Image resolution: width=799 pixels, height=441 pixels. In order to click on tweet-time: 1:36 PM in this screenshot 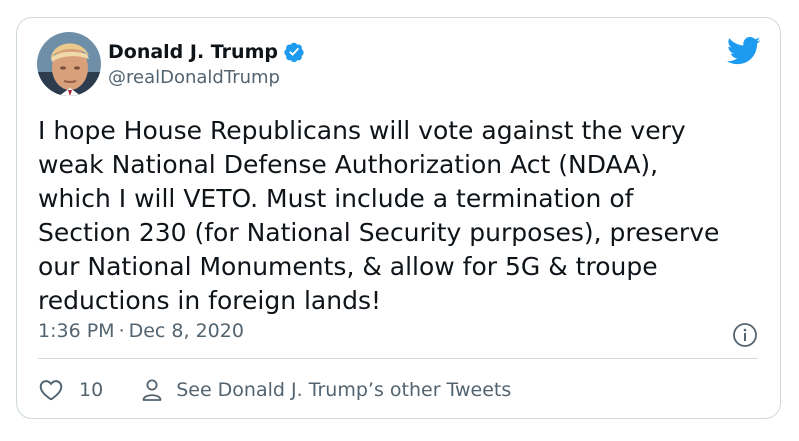, I will do `click(76, 331)`.